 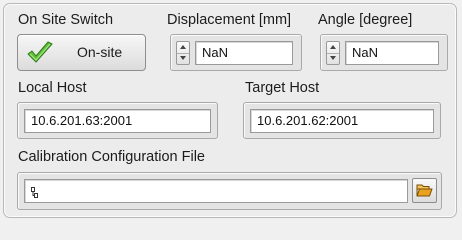 I want to click on angle-spinner, so click(x=333, y=53).